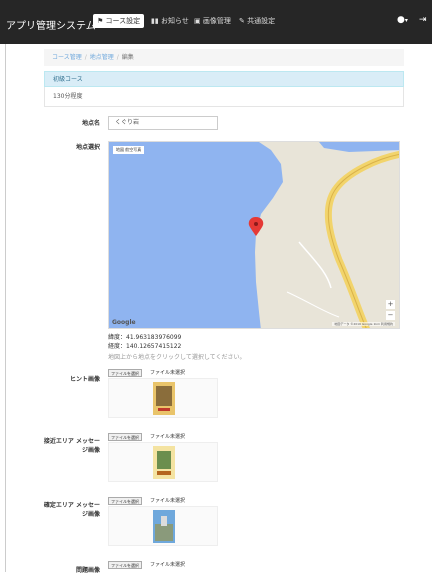 The height and width of the screenshot is (575, 432). What do you see at coordinates (67, 57) in the screenshot?
I see `breadcrumb-course-management: コース管理` at bounding box center [67, 57].